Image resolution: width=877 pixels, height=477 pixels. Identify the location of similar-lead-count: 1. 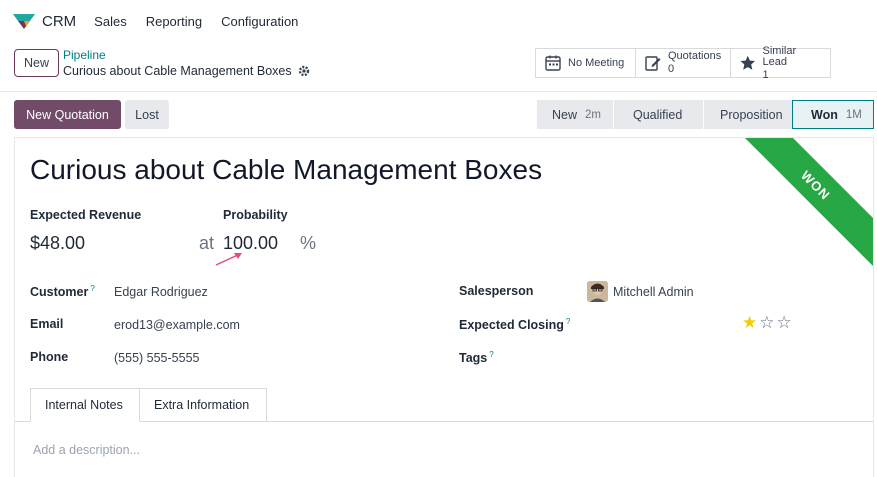
(765, 74).